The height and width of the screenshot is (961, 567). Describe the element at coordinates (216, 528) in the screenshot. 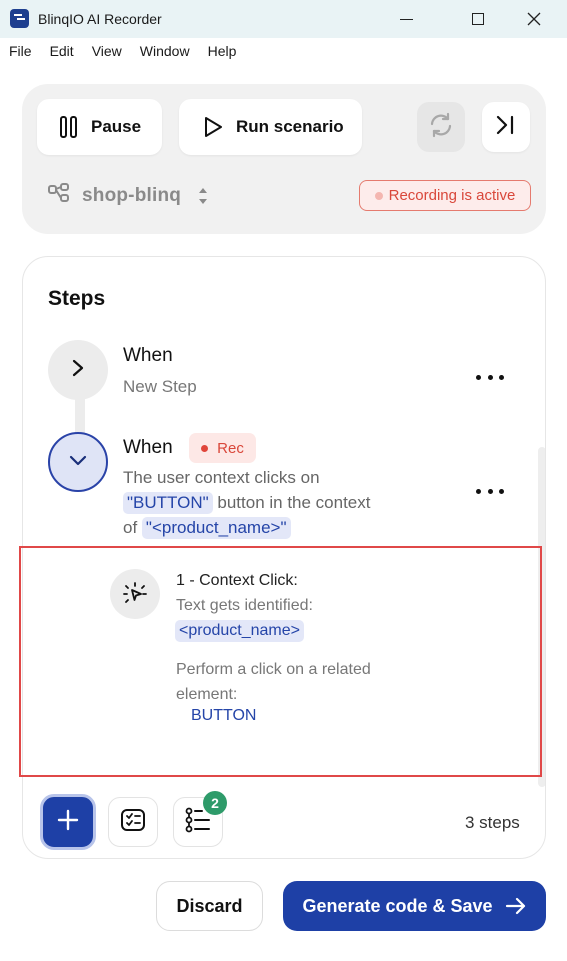

I see `param-tag: "<product_name>"` at that location.